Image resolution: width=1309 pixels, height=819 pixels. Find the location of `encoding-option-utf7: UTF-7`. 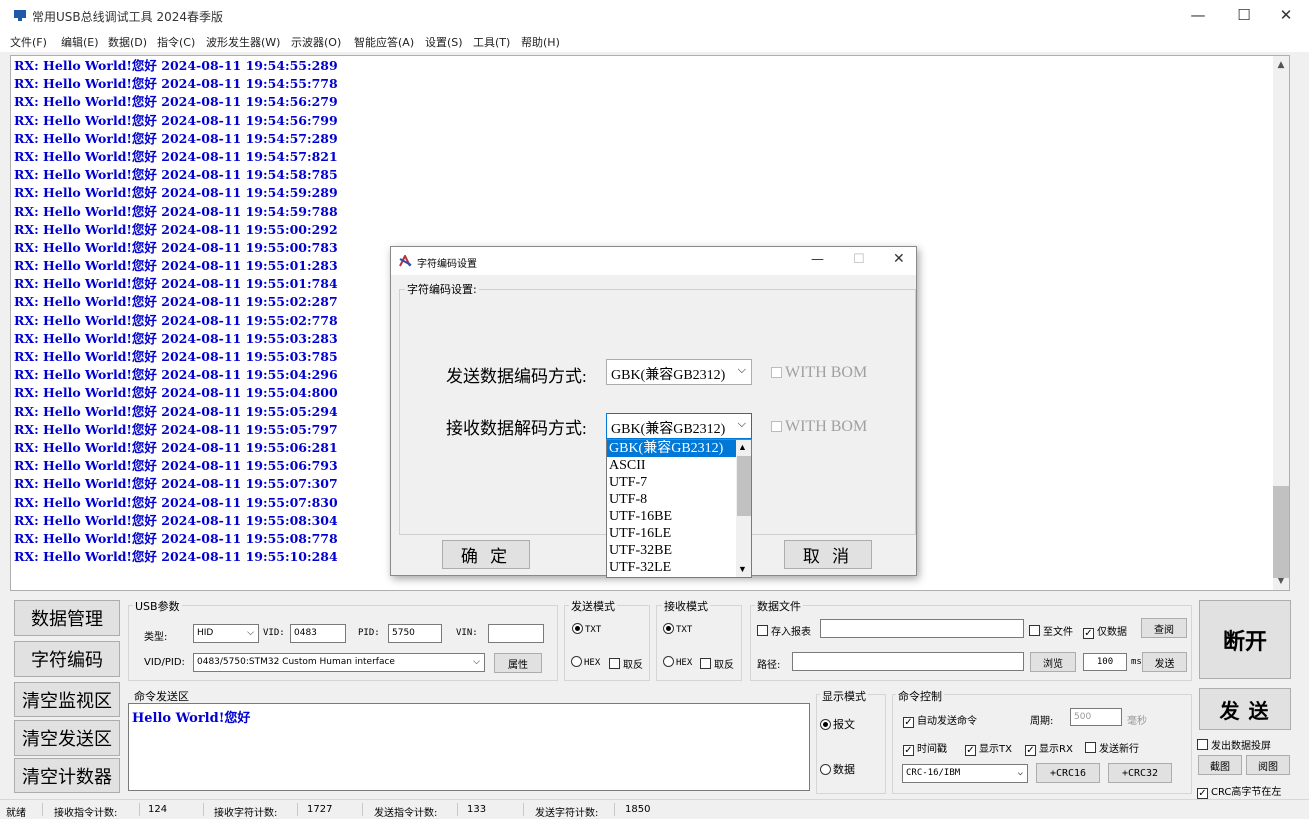

encoding-option-utf7: UTF-7 is located at coordinates (679, 482).